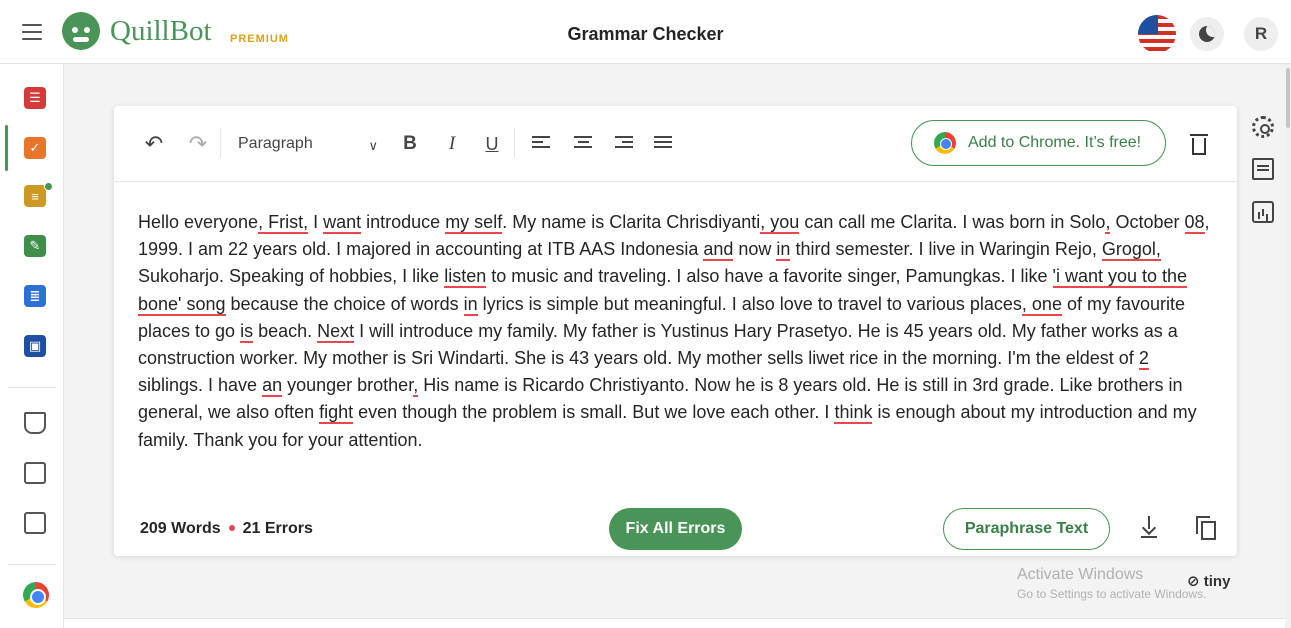  What do you see at coordinates (1199, 144) in the screenshot?
I see `trash-icon` at bounding box center [1199, 144].